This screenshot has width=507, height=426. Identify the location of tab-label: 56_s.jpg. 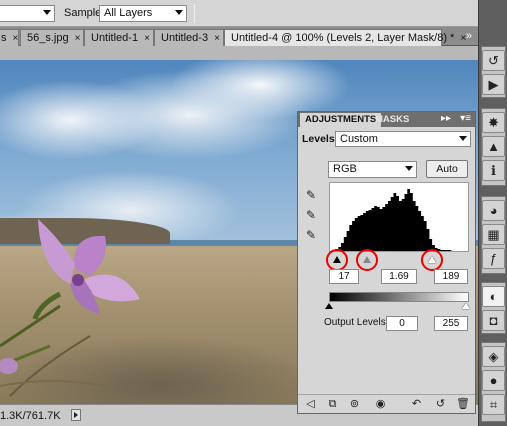
(48, 38).